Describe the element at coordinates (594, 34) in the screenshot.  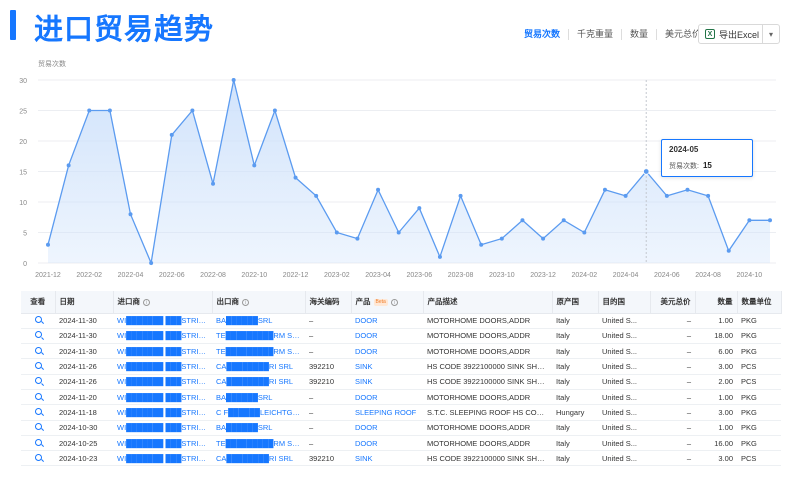
I see `tab-weight-kg: 千克重量` at that location.